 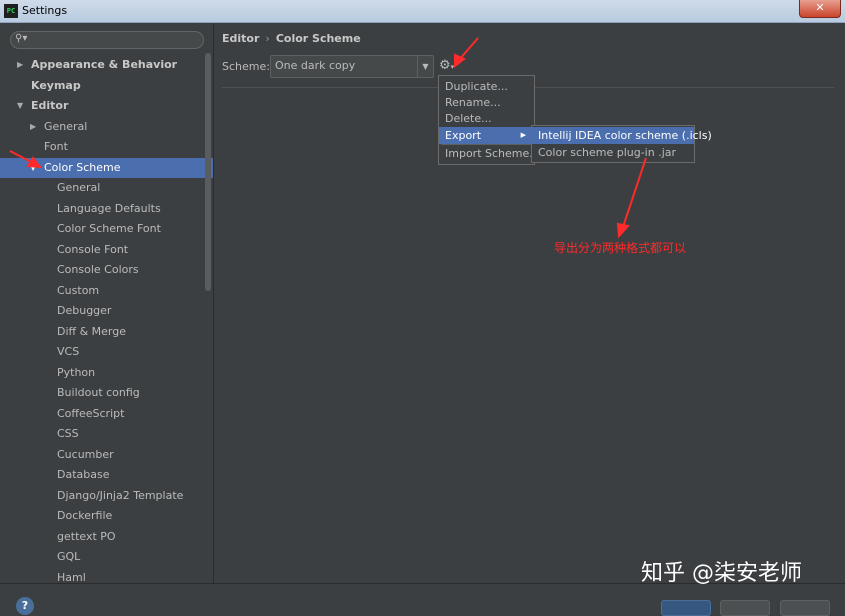 I want to click on search-icon: ⚲▾, so click(x=21, y=38).